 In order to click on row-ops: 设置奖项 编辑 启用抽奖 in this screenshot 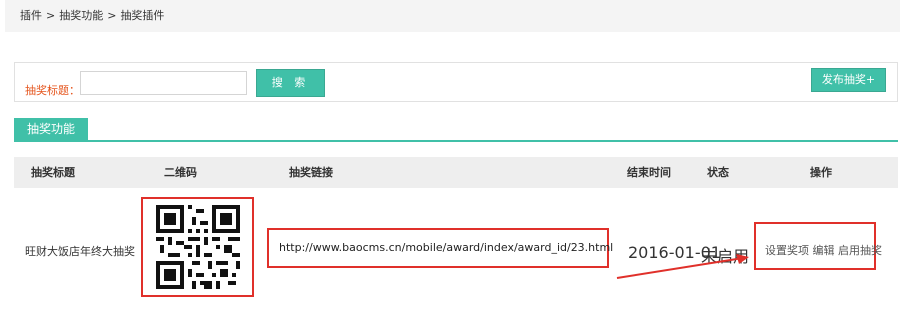, I will do `click(823, 250)`.